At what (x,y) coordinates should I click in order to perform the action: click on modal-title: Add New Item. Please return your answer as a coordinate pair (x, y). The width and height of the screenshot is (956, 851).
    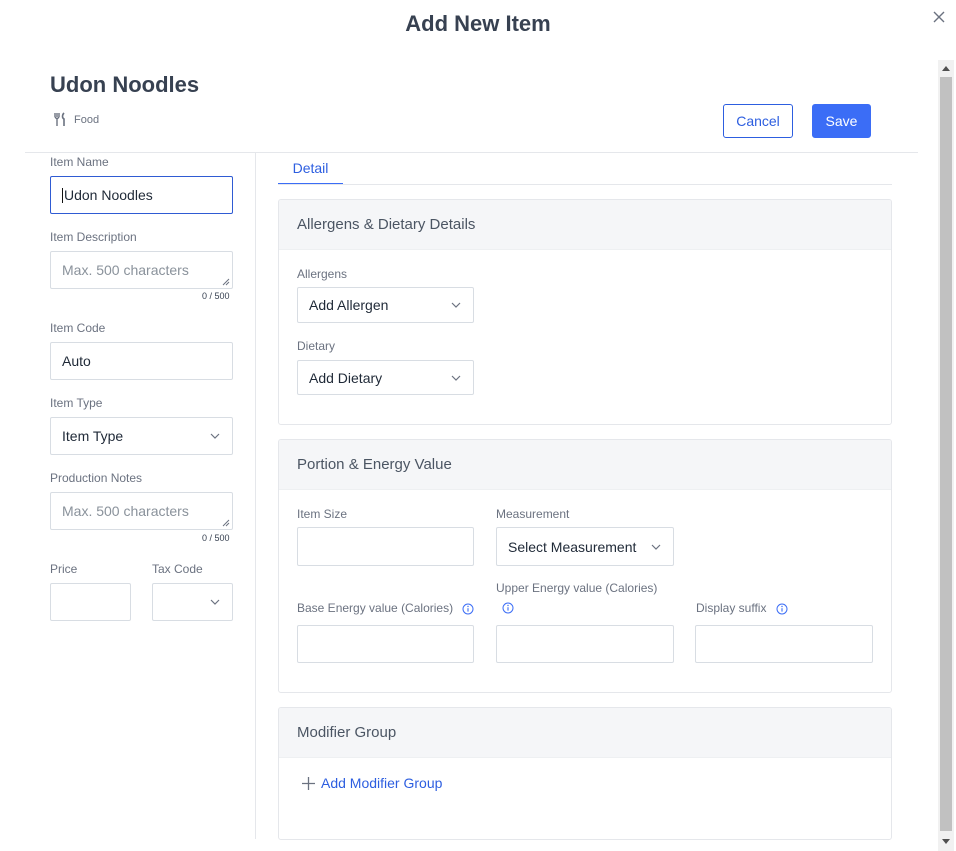
    Looking at the image, I should click on (478, 23).